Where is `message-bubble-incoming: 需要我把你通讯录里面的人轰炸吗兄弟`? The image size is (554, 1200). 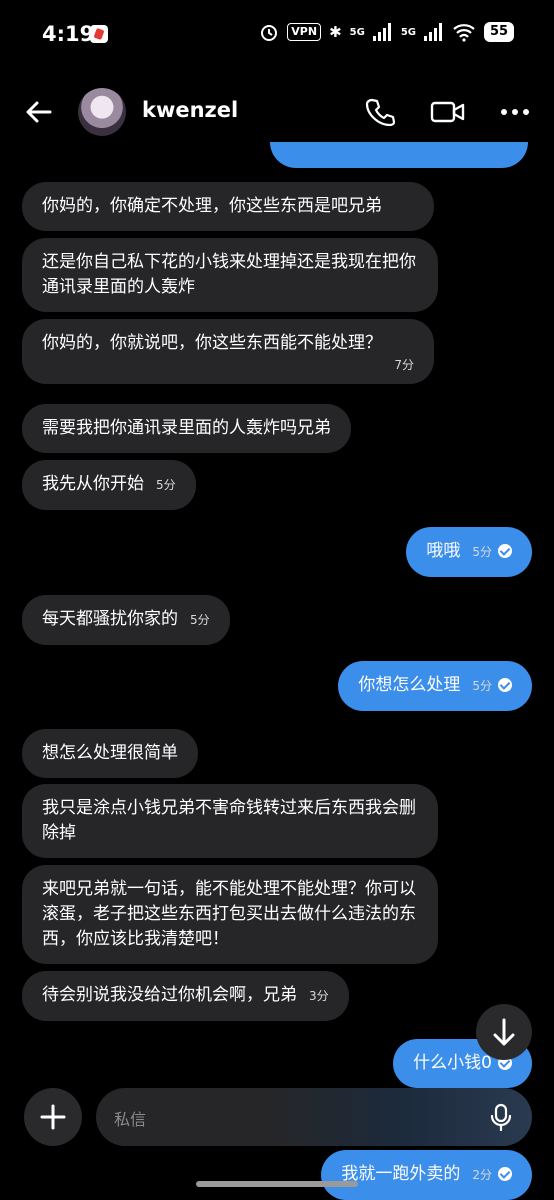 message-bubble-incoming: 需要我把你通讯录里面的人轰炸吗兄弟 is located at coordinates (186, 428).